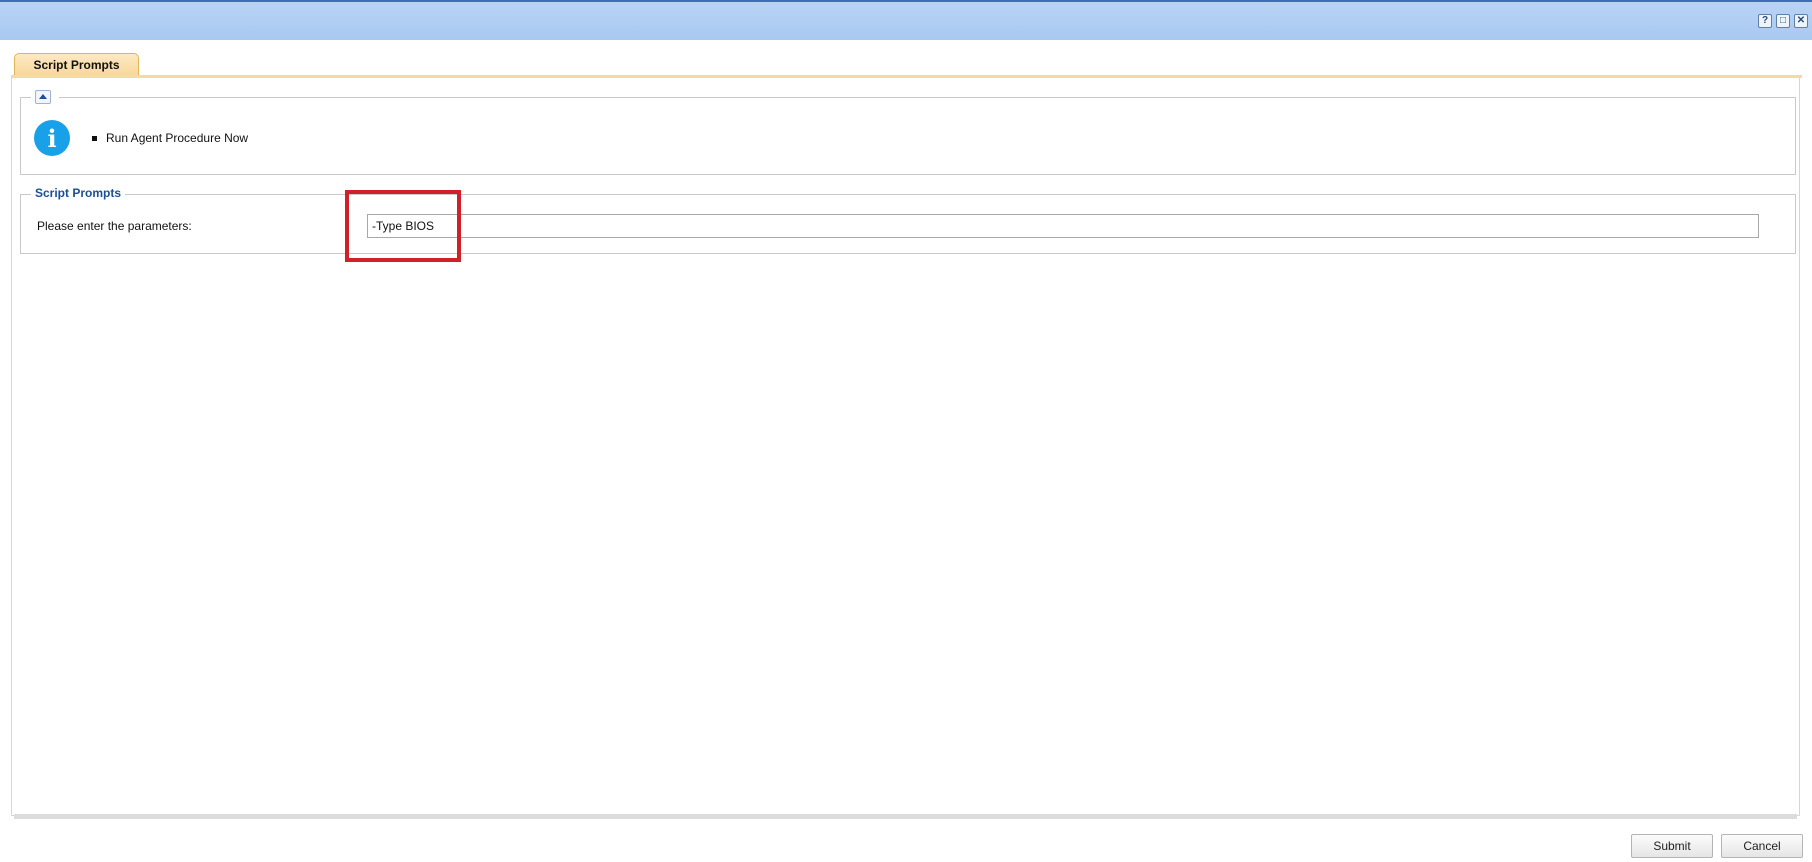 This screenshot has height=862, width=1812. Describe the element at coordinates (1801, 21) in the screenshot. I see `close-icon: ✕` at that location.